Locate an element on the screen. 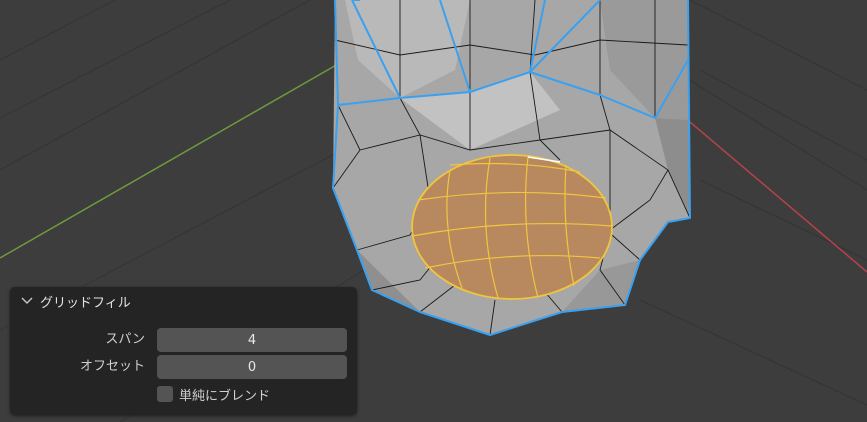  offset-label: オフセット is located at coordinates (112, 366).